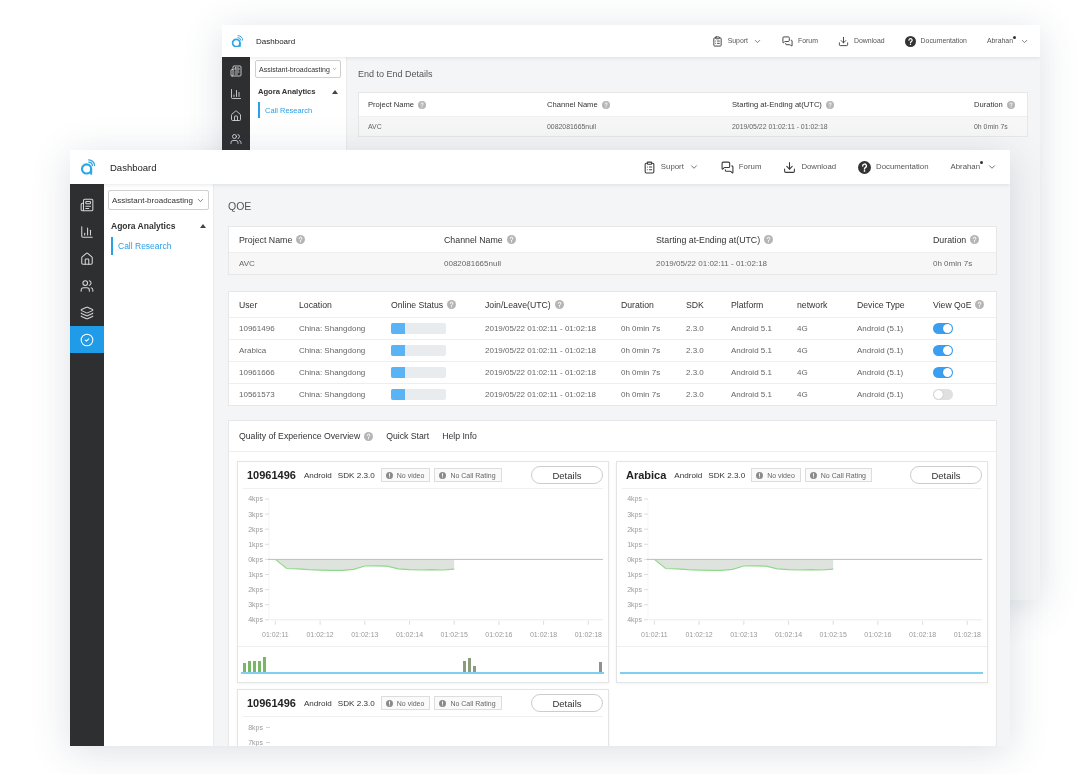 This screenshot has width=1080, height=774. I want to click on nav-group-header: Agora Analytics, so click(158, 226).